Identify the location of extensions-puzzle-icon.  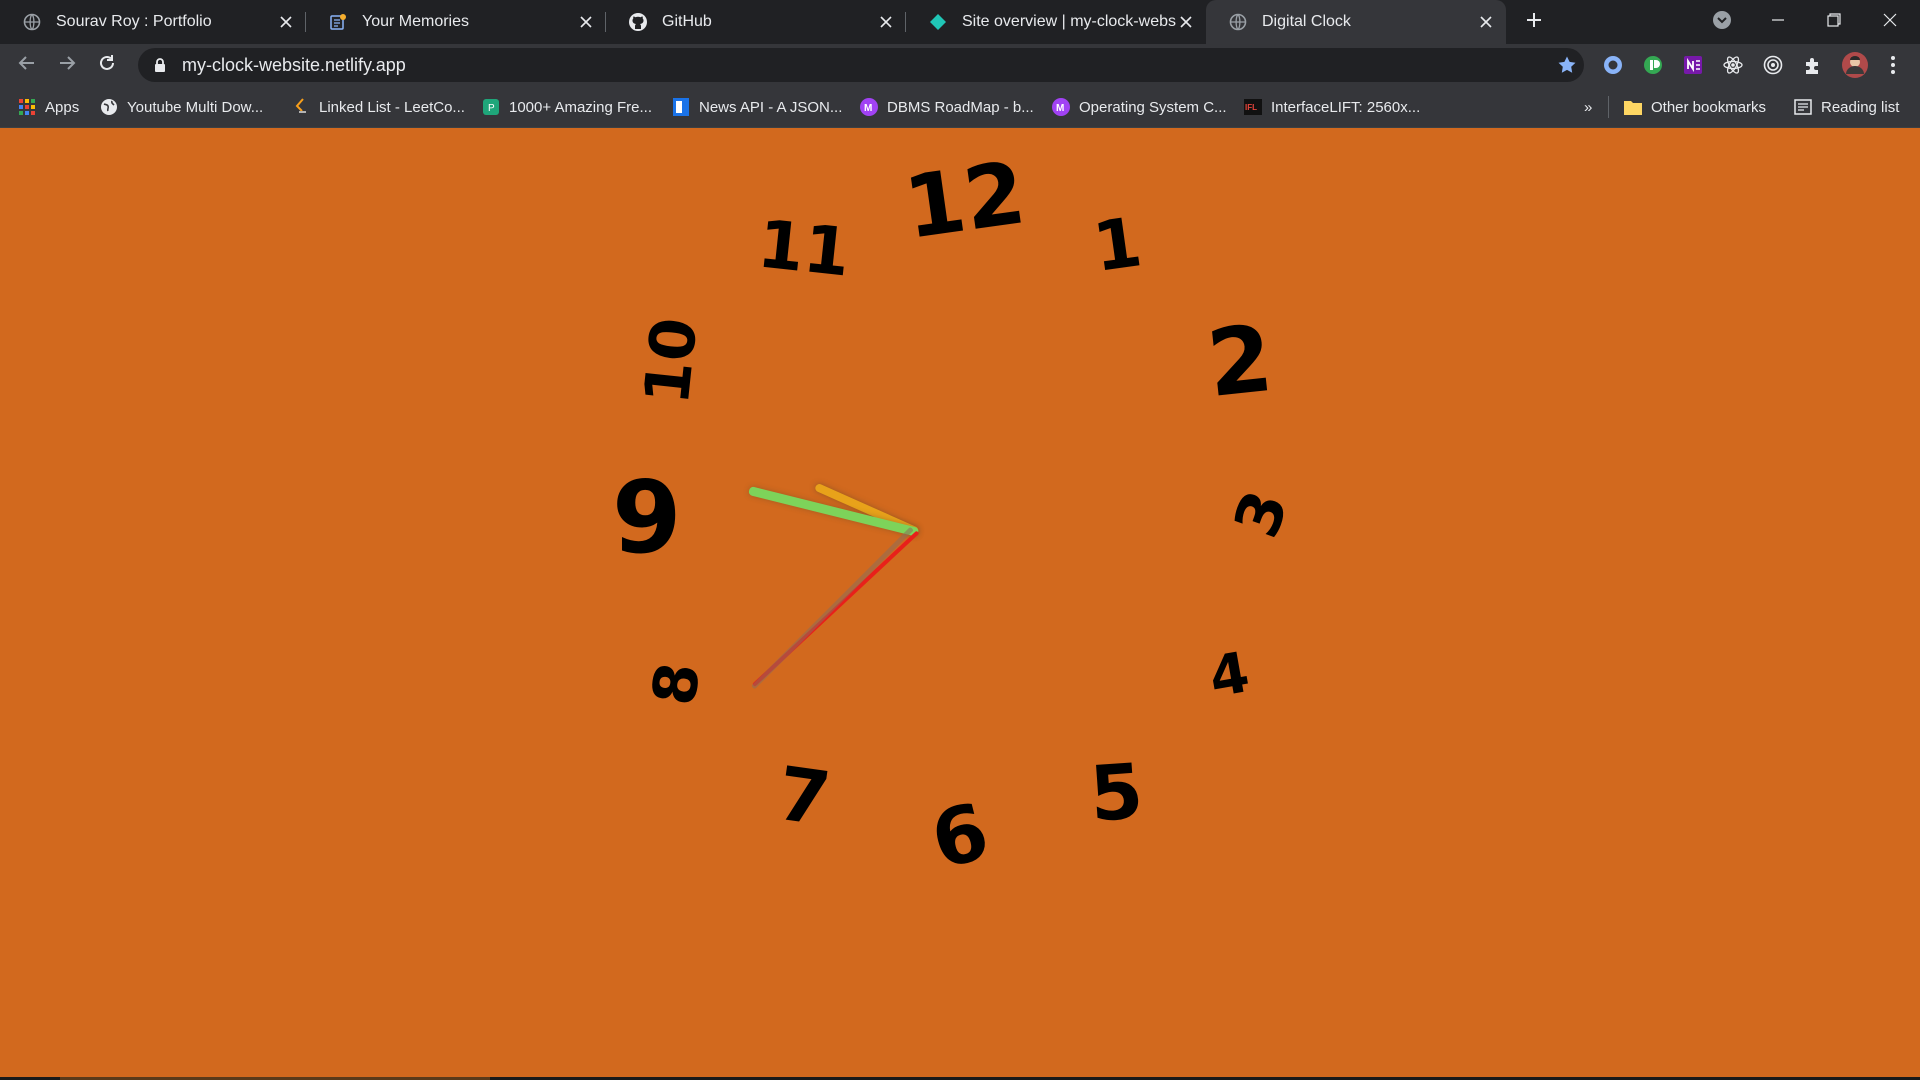
(1813, 65).